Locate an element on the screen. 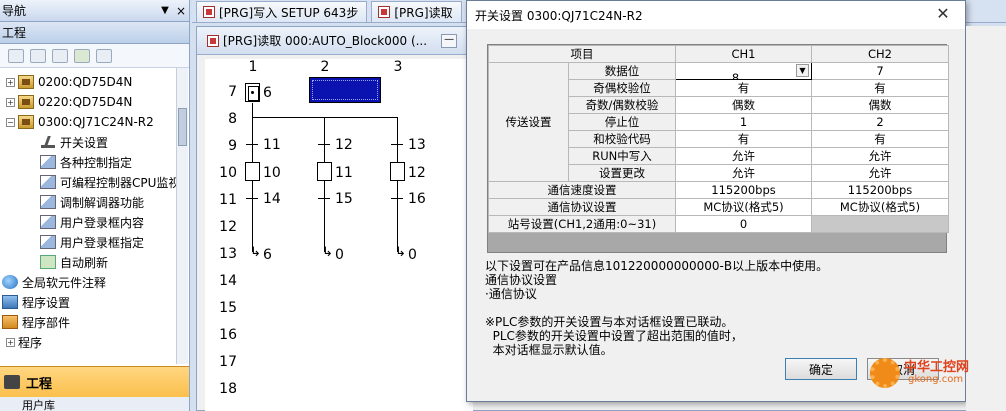 The width and height of the screenshot is (1006, 411). nav-bottom-project: 工程 is located at coordinates (94, 382).